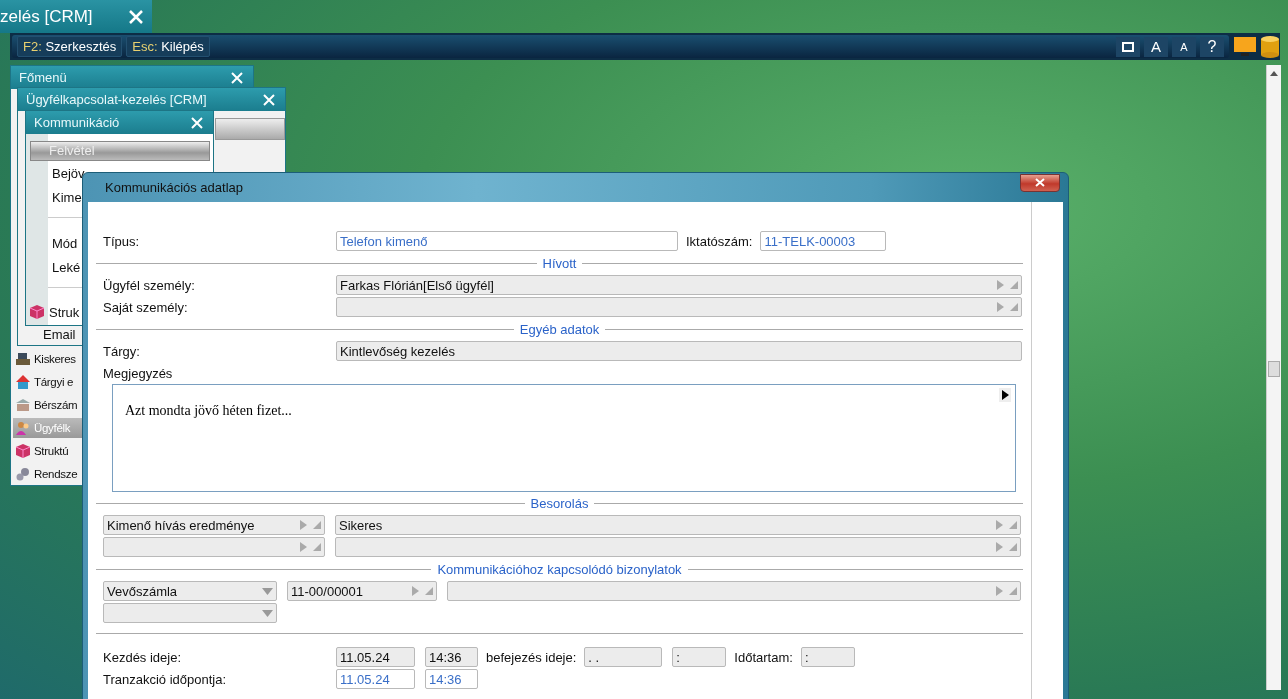 The width and height of the screenshot is (1288, 699). I want to click on menu-item: Kiskeres, so click(49, 359).